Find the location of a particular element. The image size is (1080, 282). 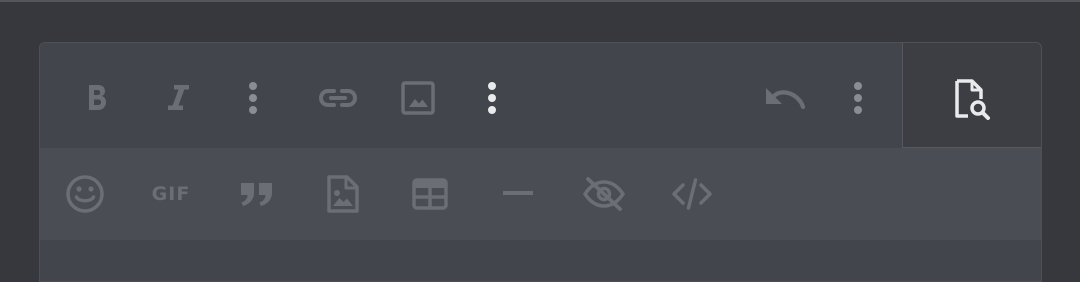

table-icon is located at coordinates (430, 194).